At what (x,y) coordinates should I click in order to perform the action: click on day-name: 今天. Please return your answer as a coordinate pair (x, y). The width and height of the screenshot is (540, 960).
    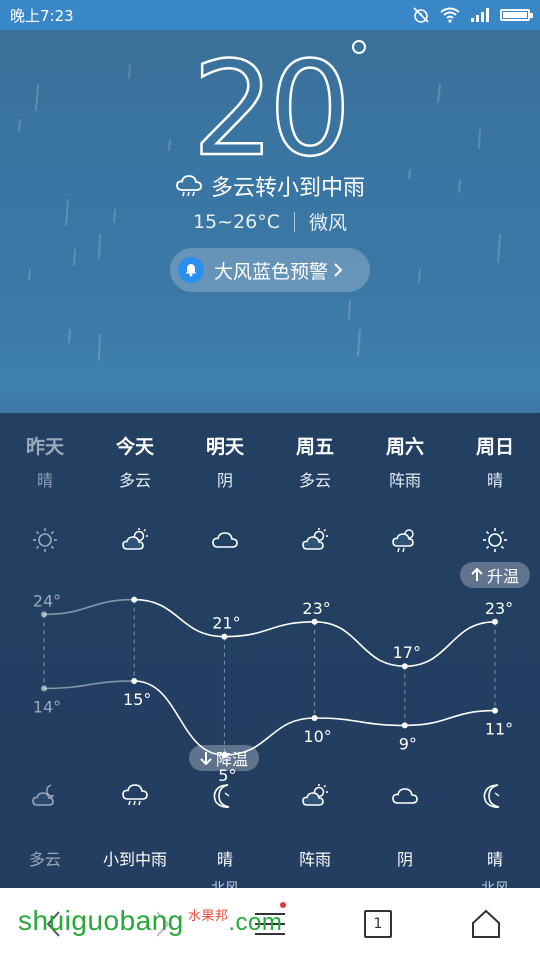
    Looking at the image, I should click on (134, 447).